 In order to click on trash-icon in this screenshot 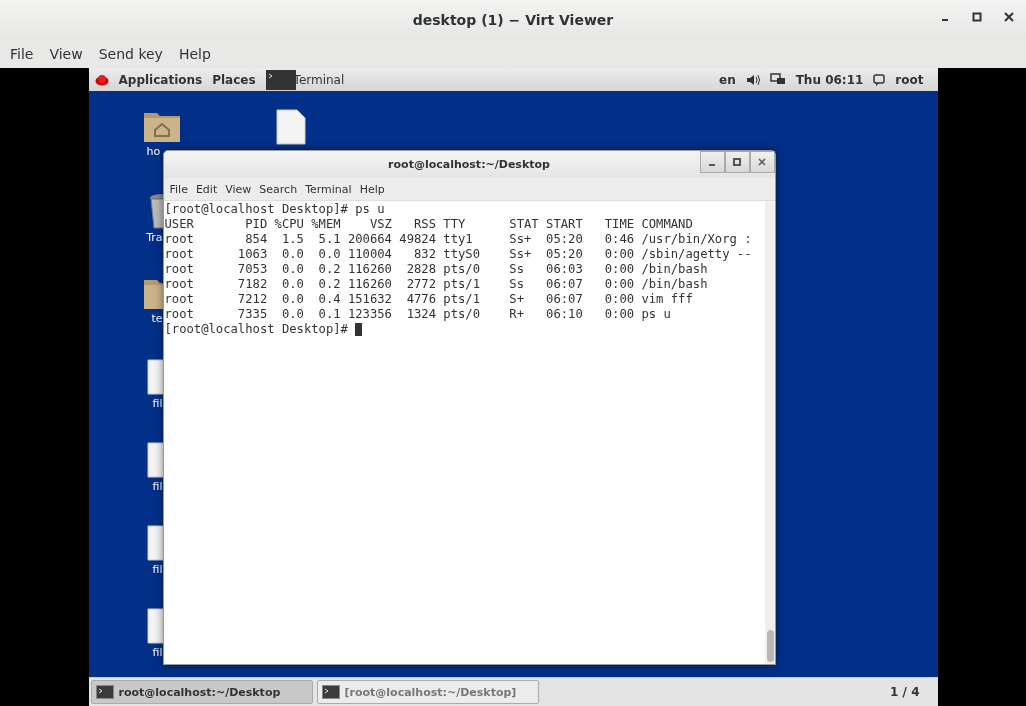, I will do `click(155, 211)`.